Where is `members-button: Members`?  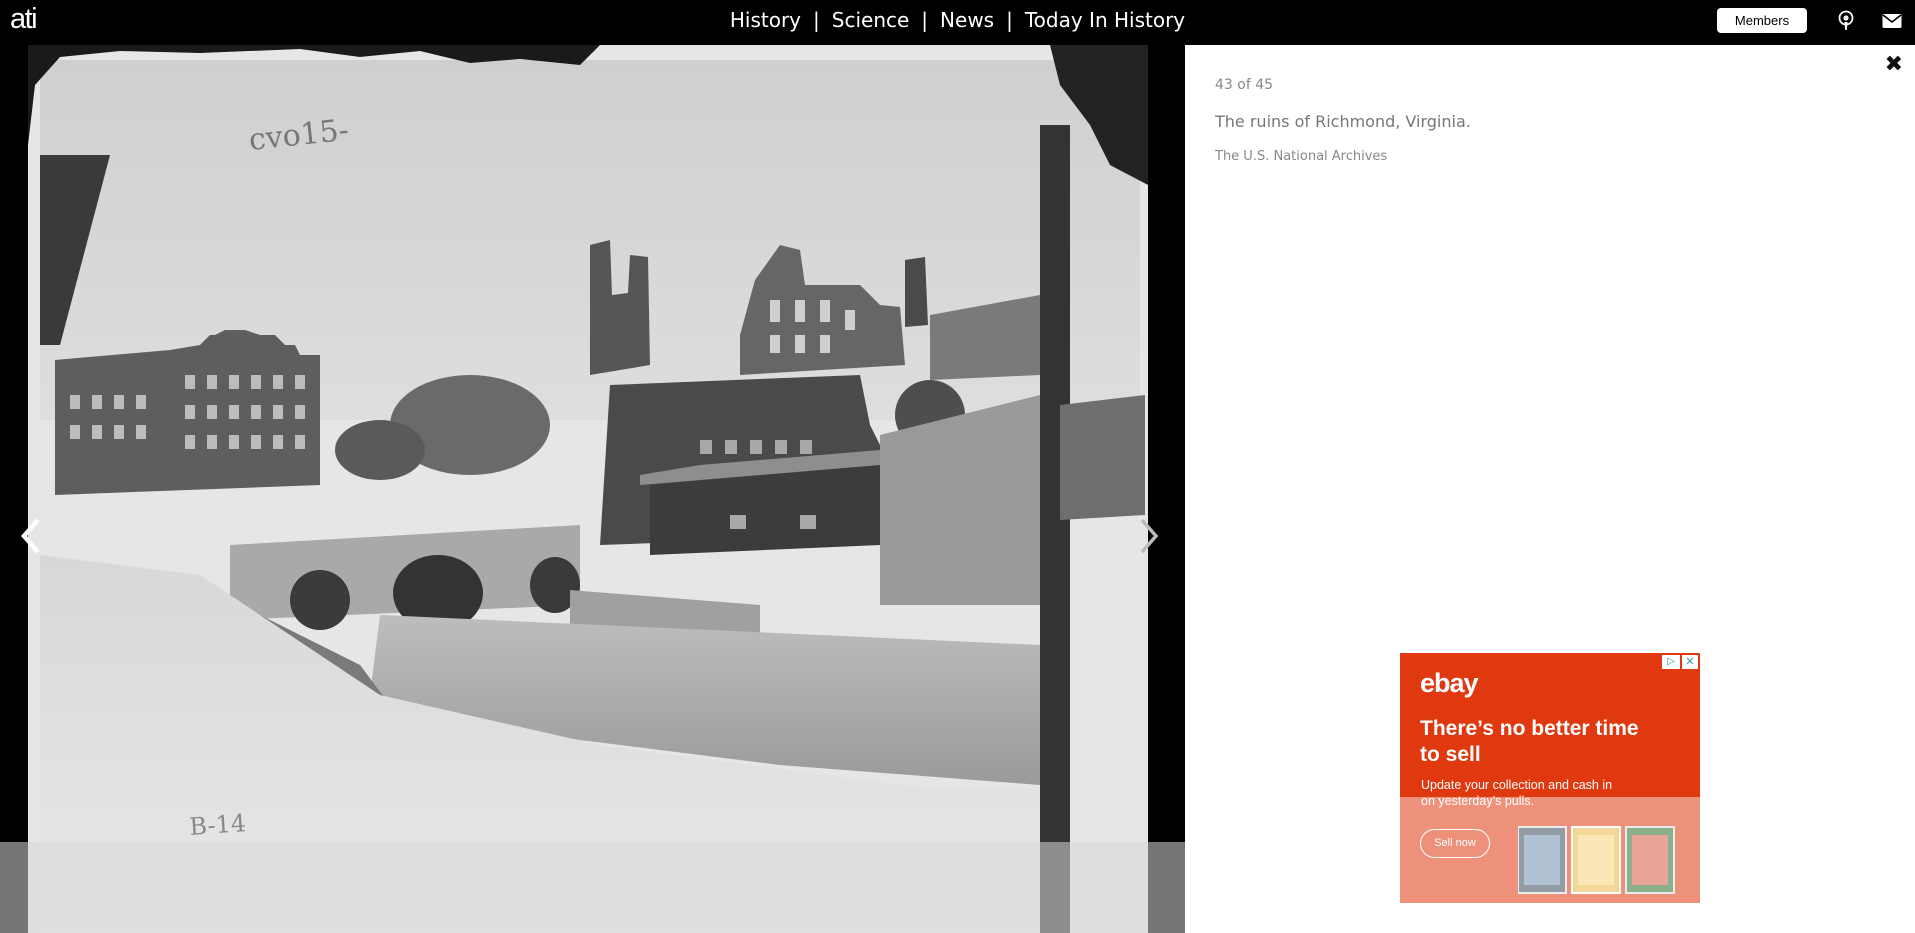 members-button: Members is located at coordinates (1762, 20).